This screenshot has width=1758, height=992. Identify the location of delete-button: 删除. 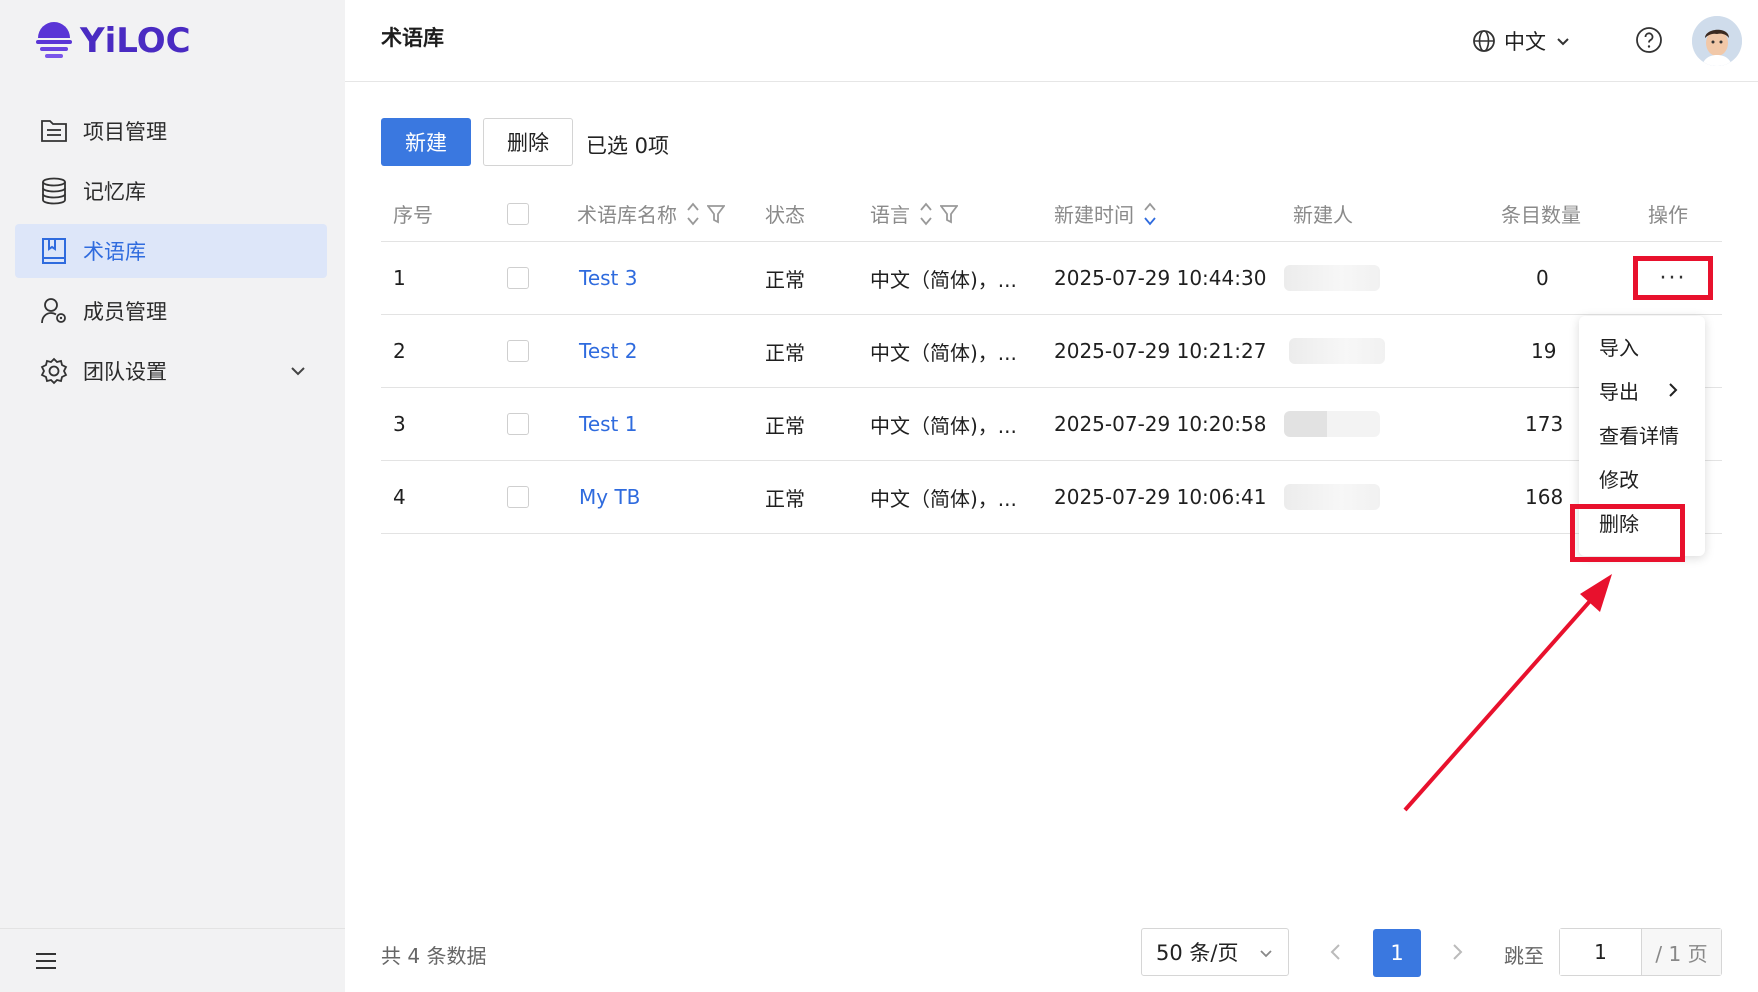
(528, 142).